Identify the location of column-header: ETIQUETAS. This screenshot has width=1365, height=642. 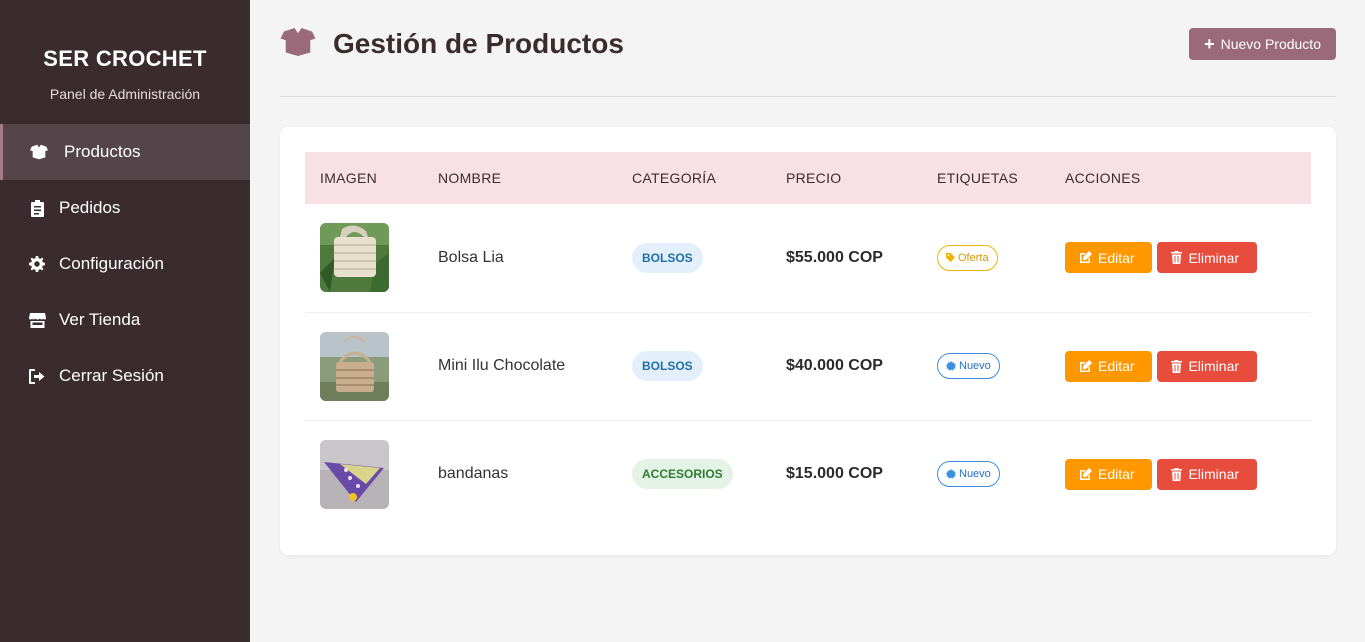
(978, 178).